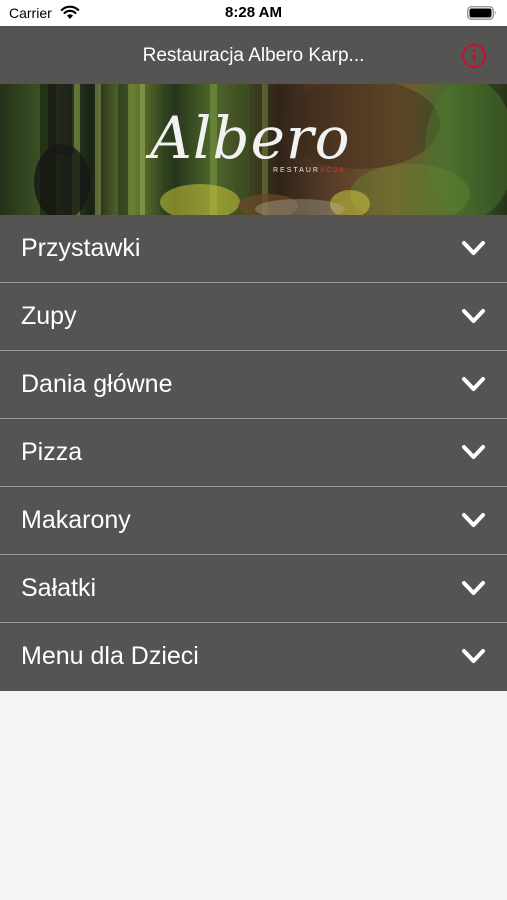  I want to click on menu-category-label: Makarony, so click(76, 520).